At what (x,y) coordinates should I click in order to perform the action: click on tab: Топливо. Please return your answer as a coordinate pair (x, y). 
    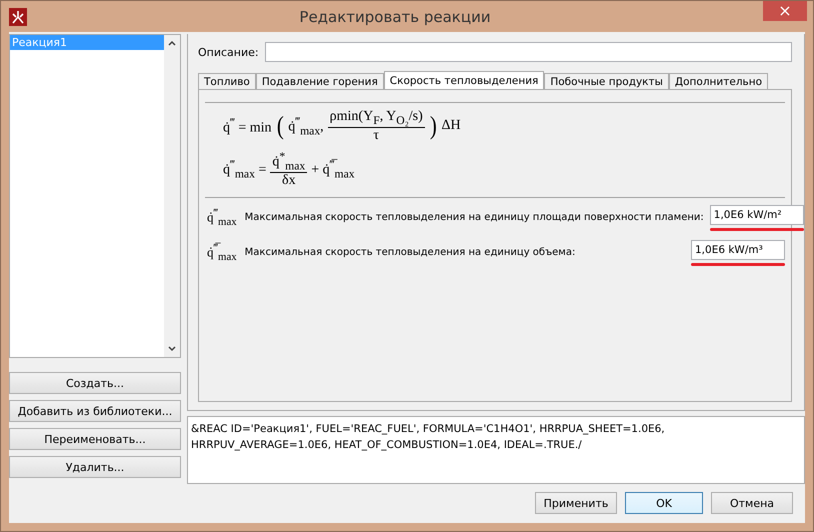
    Looking at the image, I should click on (227, 81).